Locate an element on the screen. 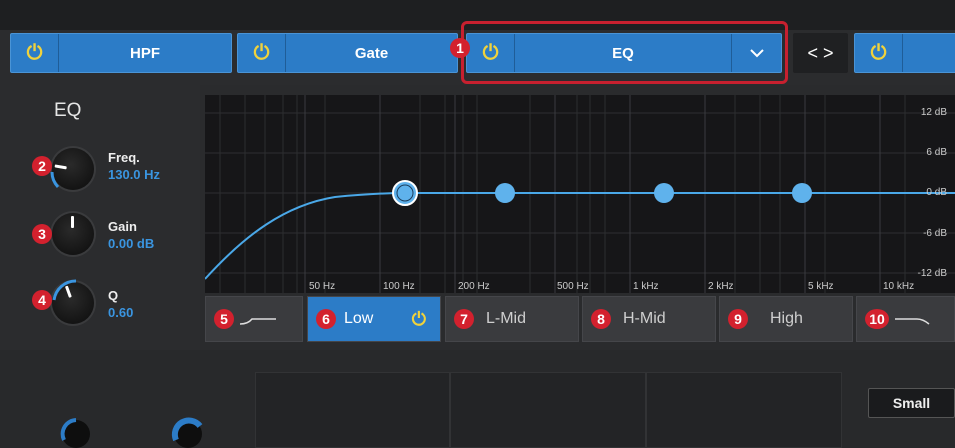 This screenshot has width=955, height=448. freq-label: 200 Hz is located at coordinates (474, 286).